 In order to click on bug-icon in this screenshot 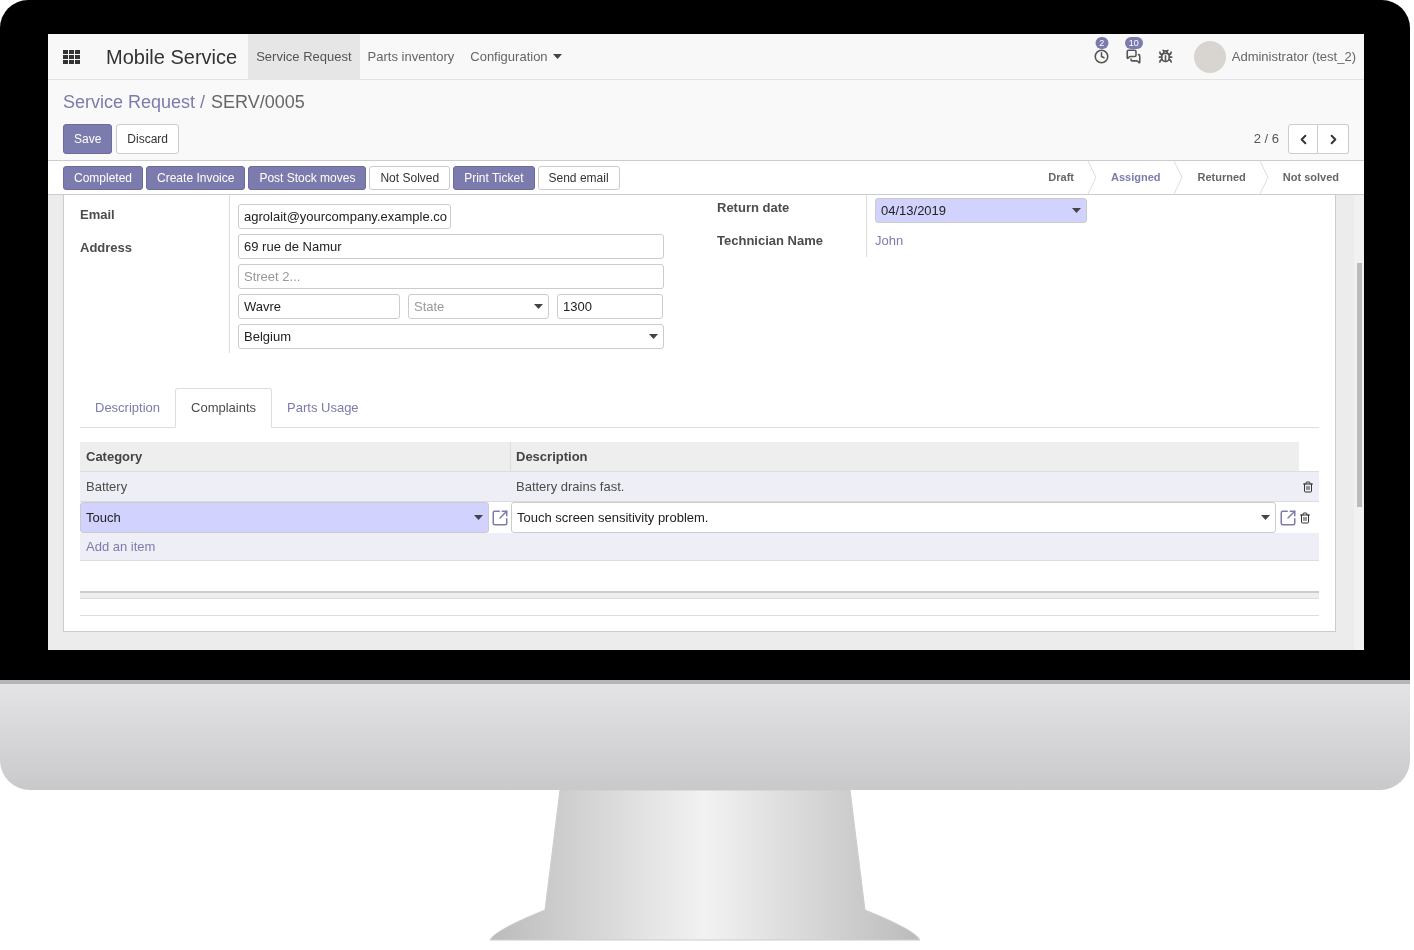, I will do `click(1166, 56)`.